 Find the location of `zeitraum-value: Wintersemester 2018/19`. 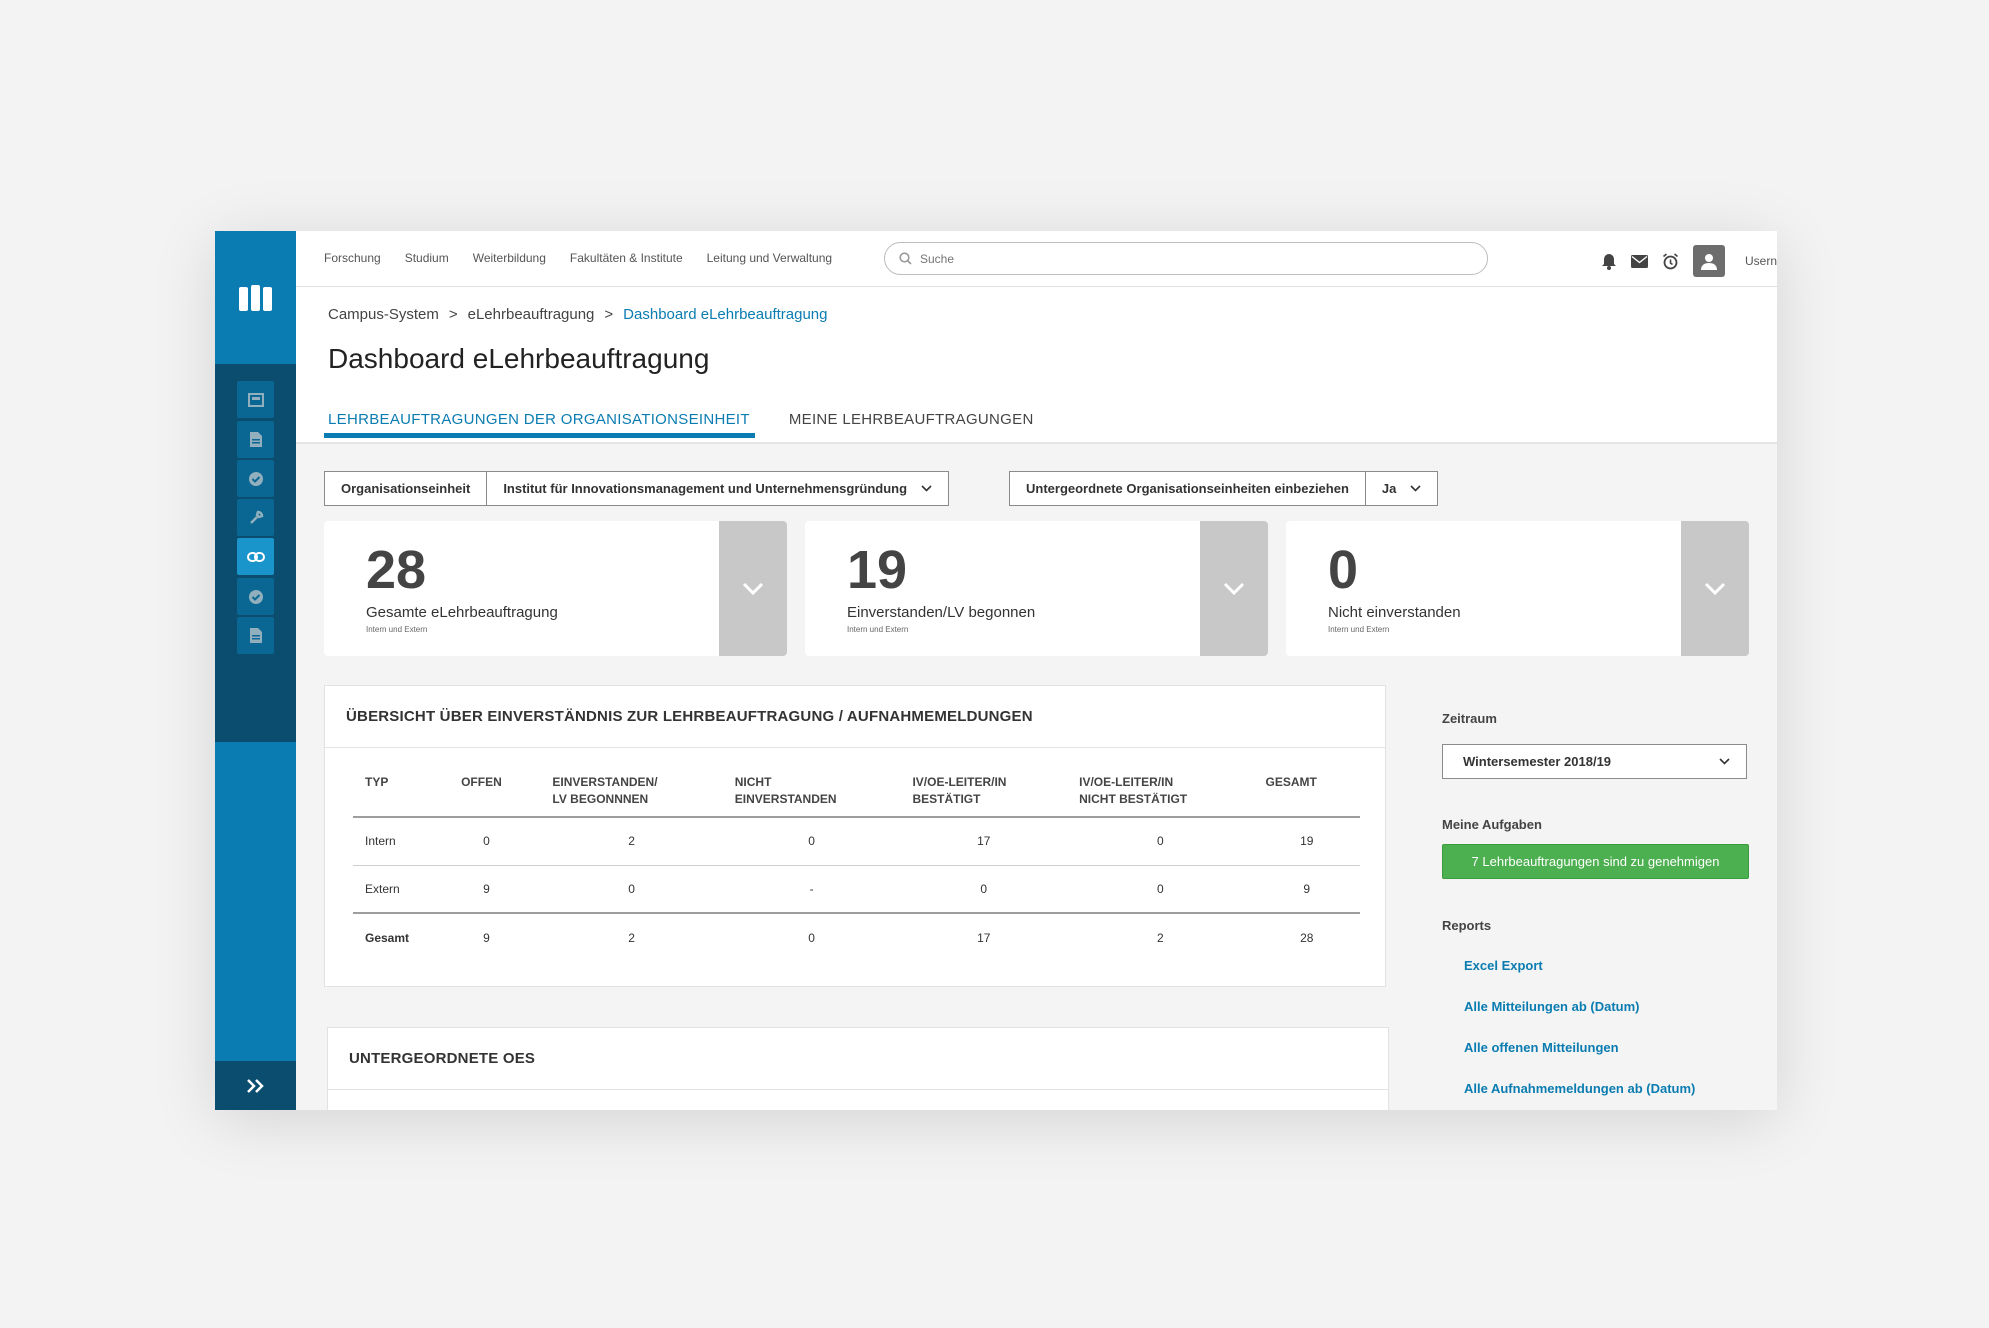

zeitraum-value: Wintersemester 2018/19 is located at coordinates (1537, 761).